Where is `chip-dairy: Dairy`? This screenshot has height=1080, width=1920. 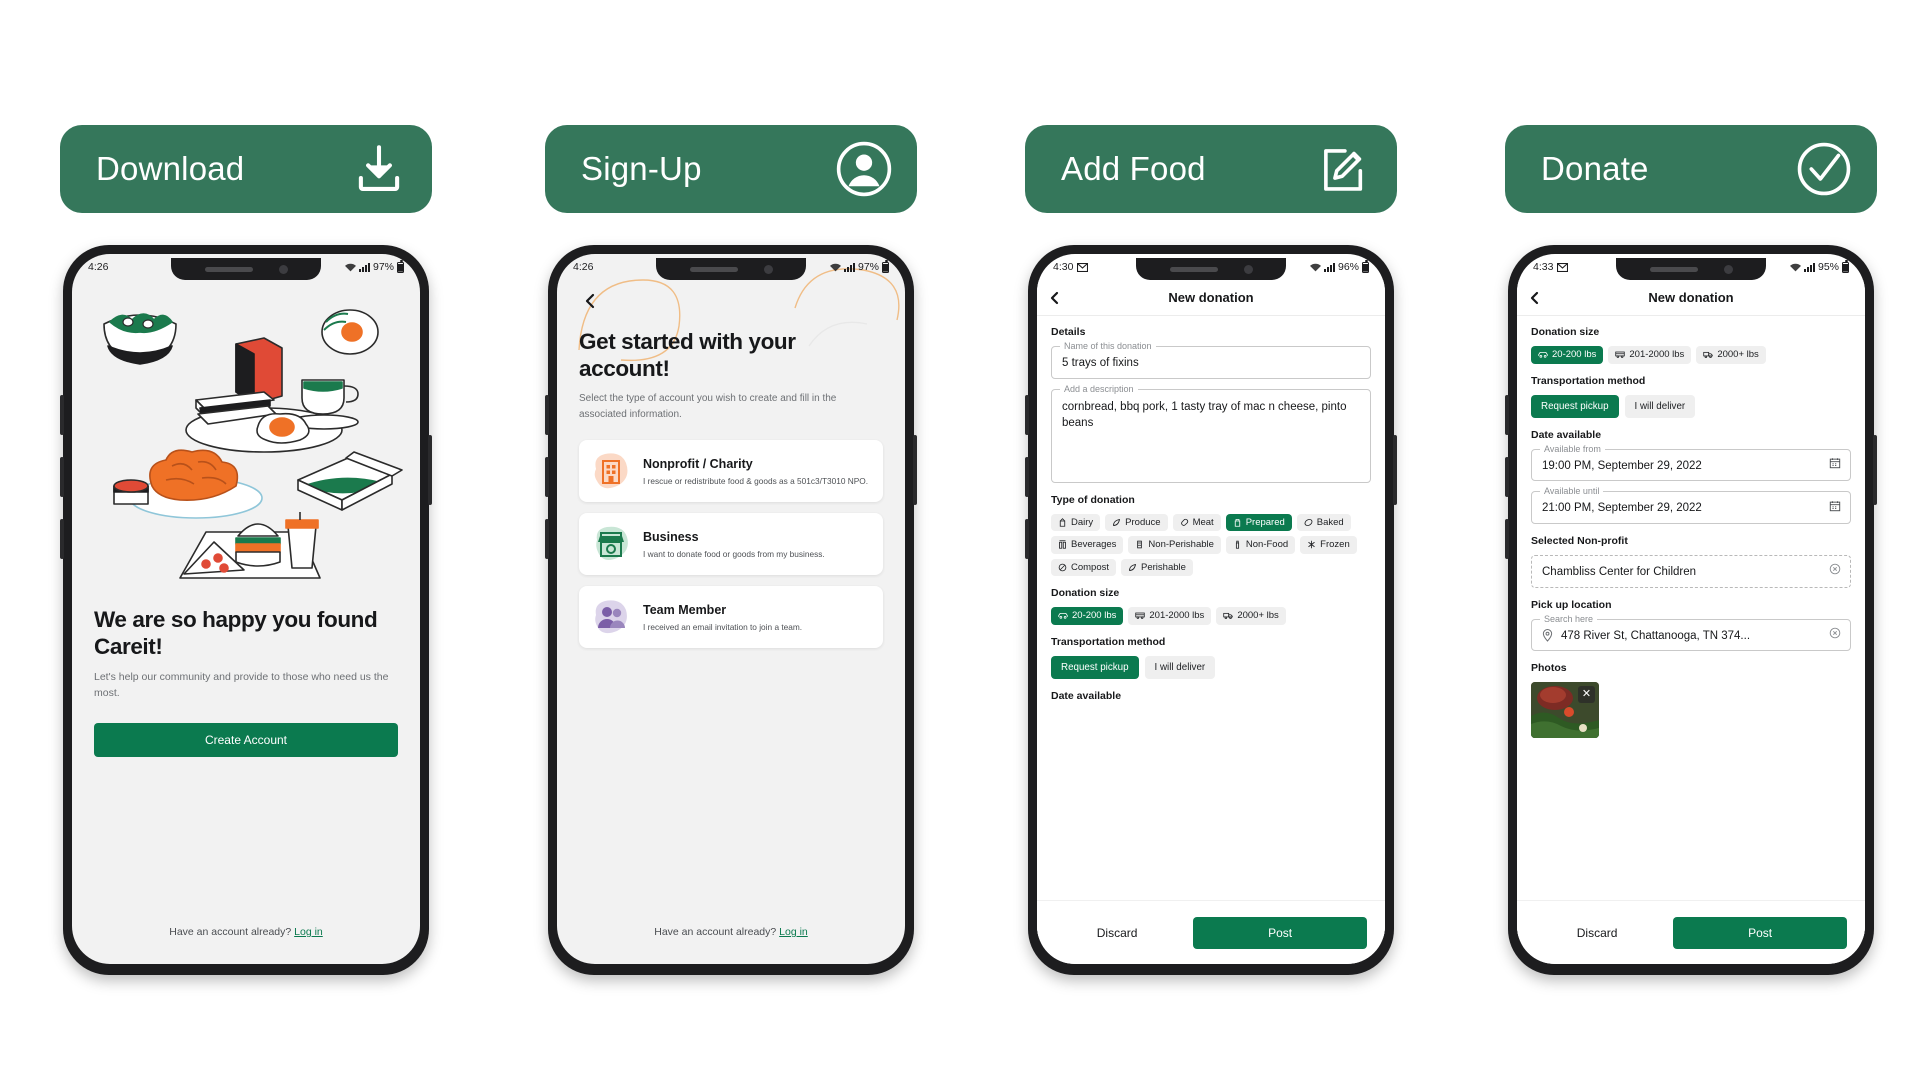
chip-dairy: Dairy is located at coordinates (1076, 522).